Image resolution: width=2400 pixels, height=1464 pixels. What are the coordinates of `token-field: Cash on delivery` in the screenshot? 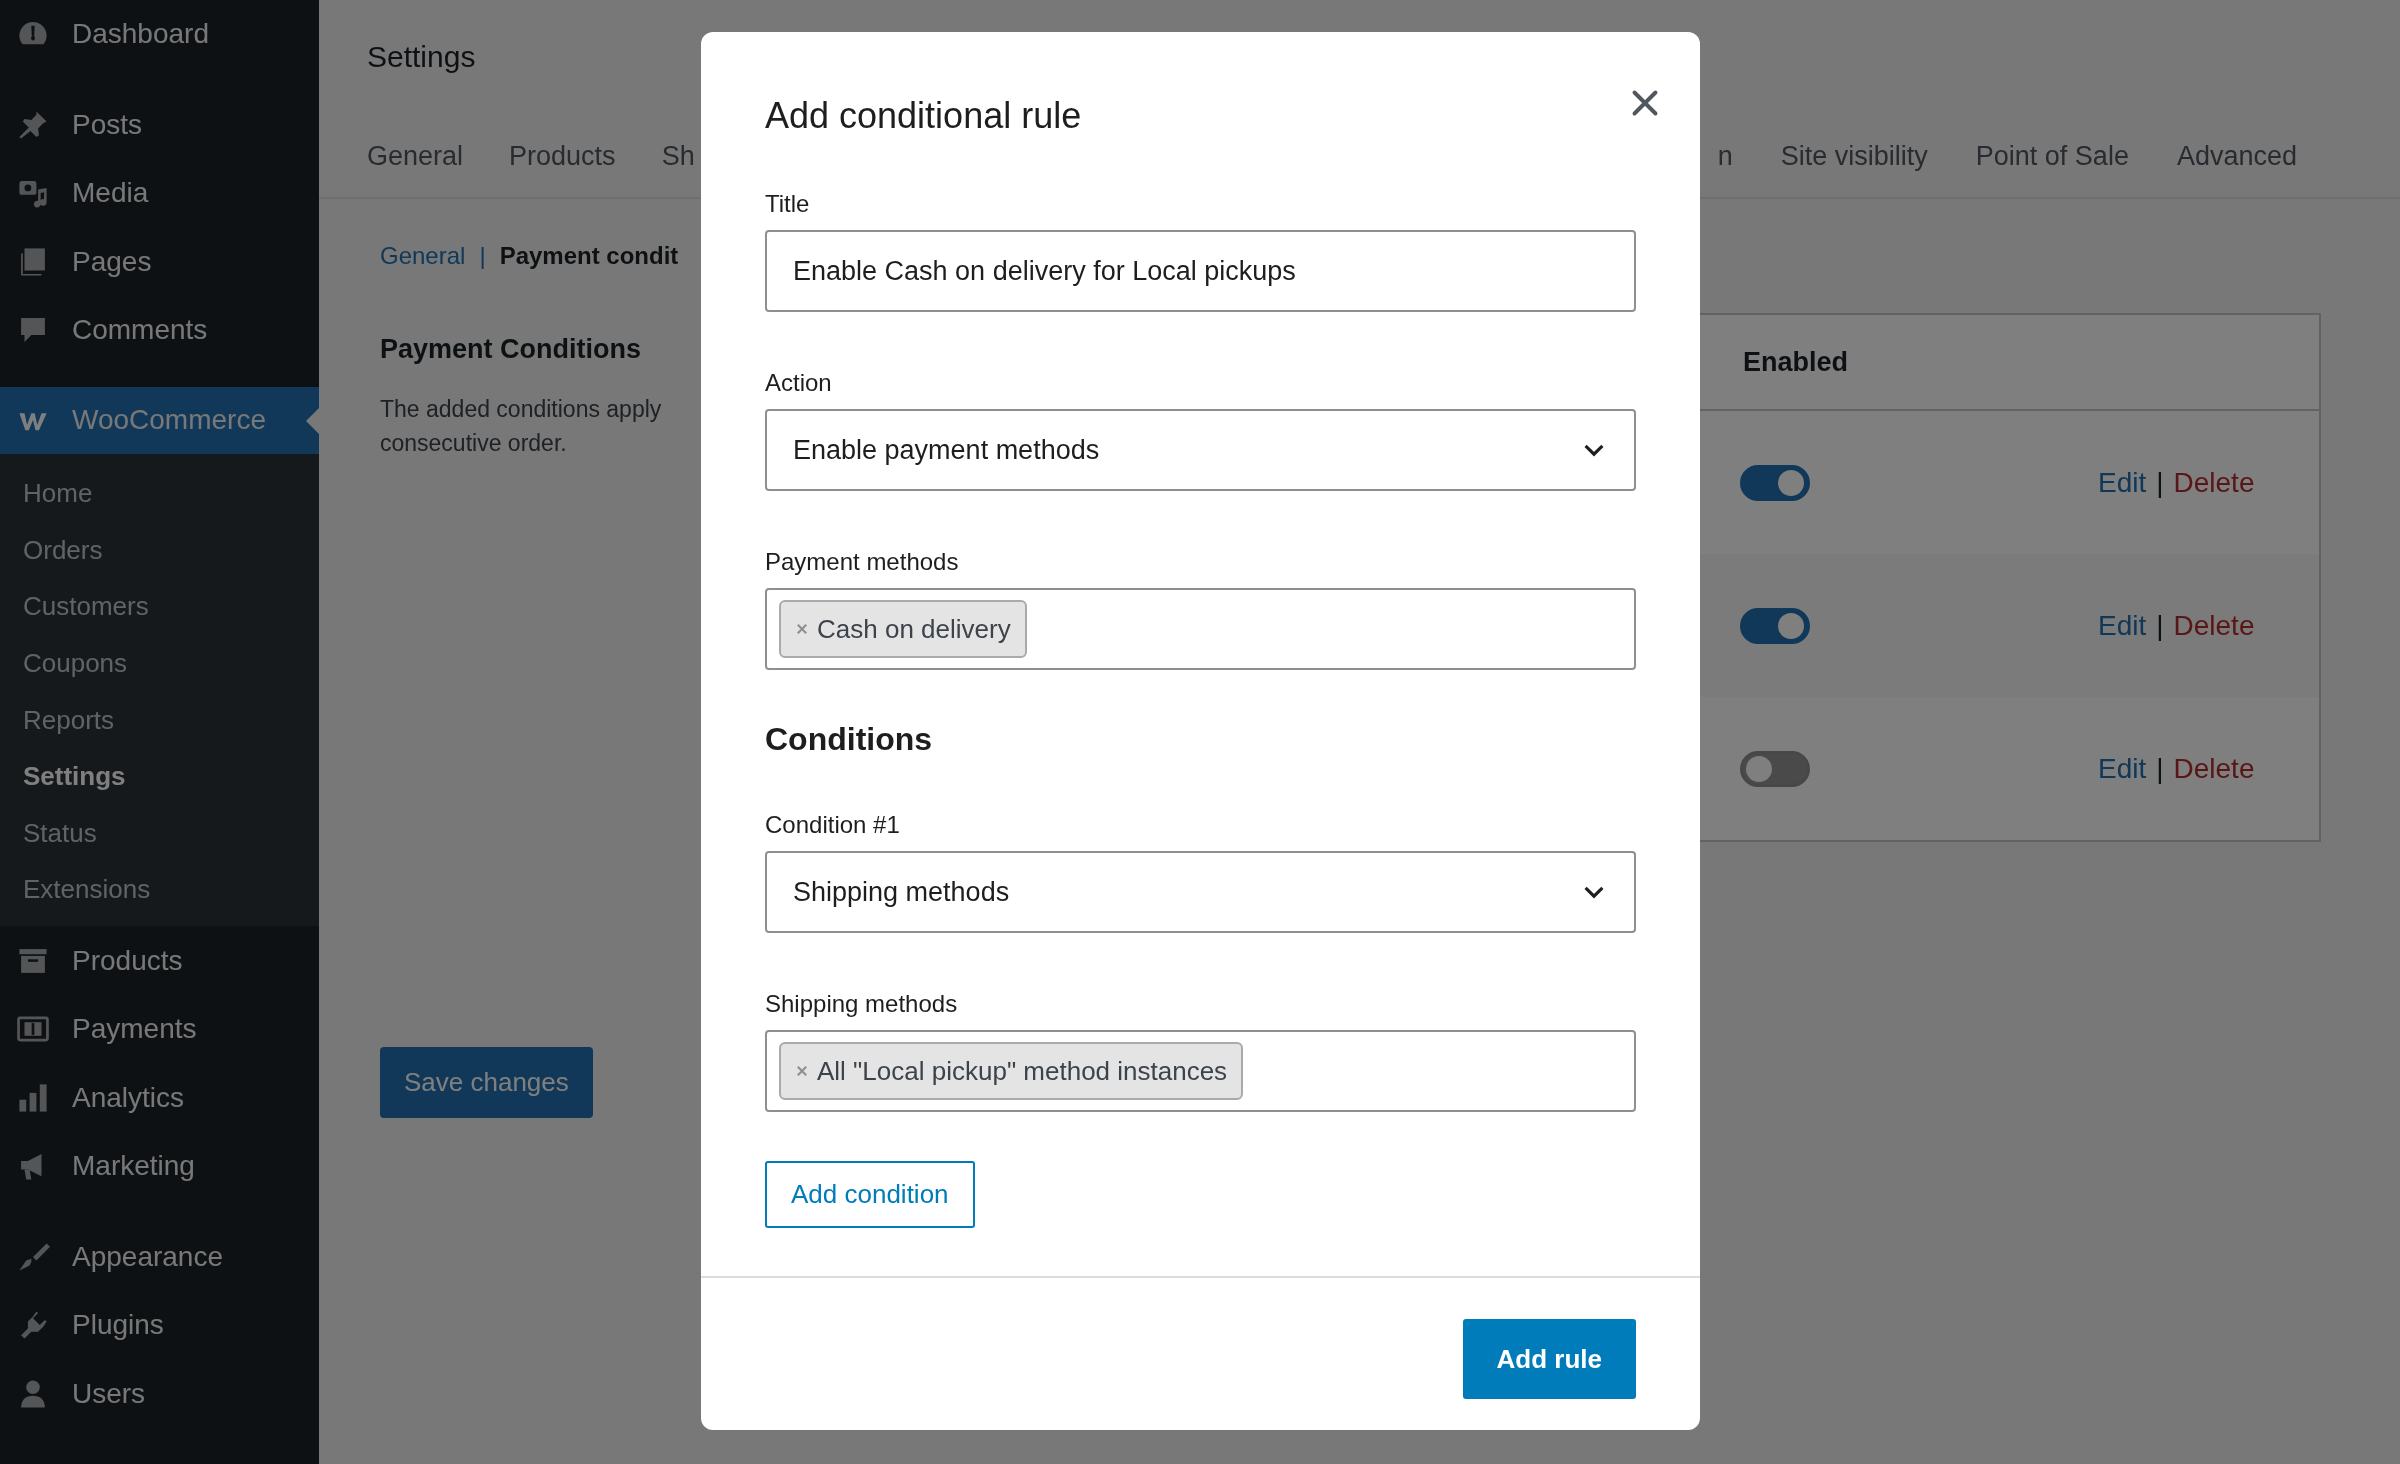 It's located at (1200, 629).